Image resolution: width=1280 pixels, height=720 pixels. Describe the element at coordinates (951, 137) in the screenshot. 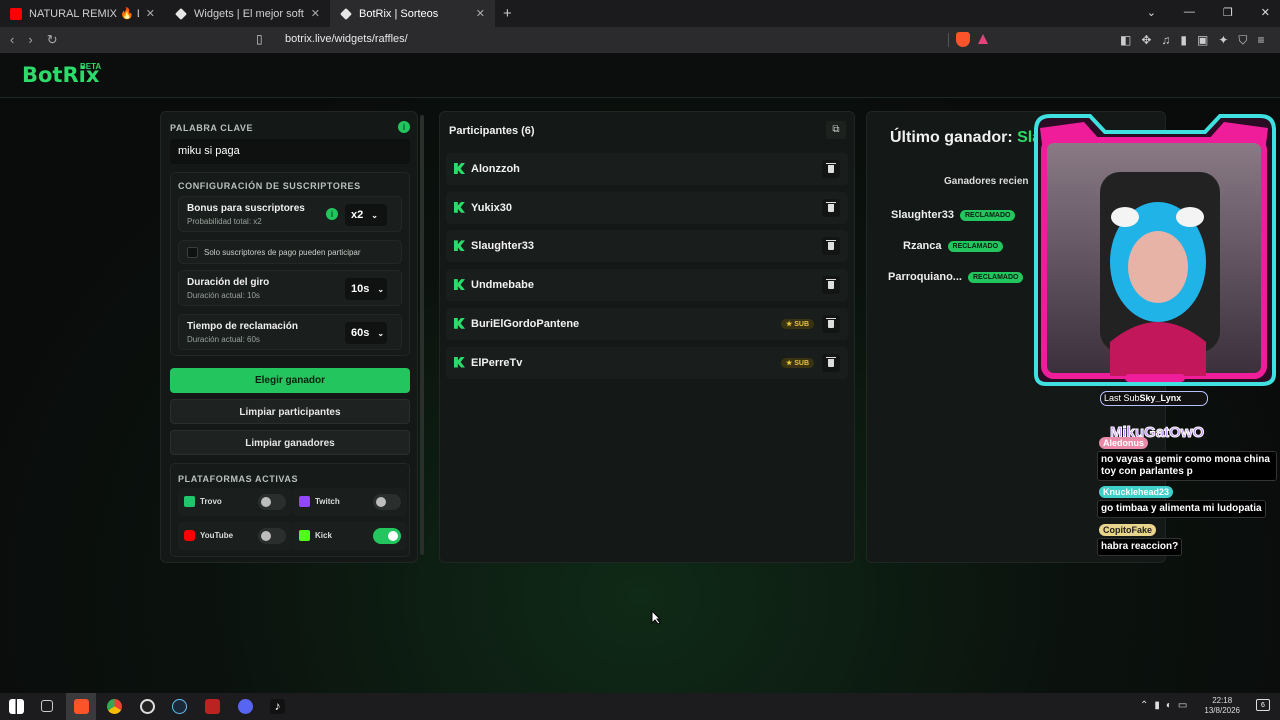

I see `last-winner-label: Último ganador:` at that location.